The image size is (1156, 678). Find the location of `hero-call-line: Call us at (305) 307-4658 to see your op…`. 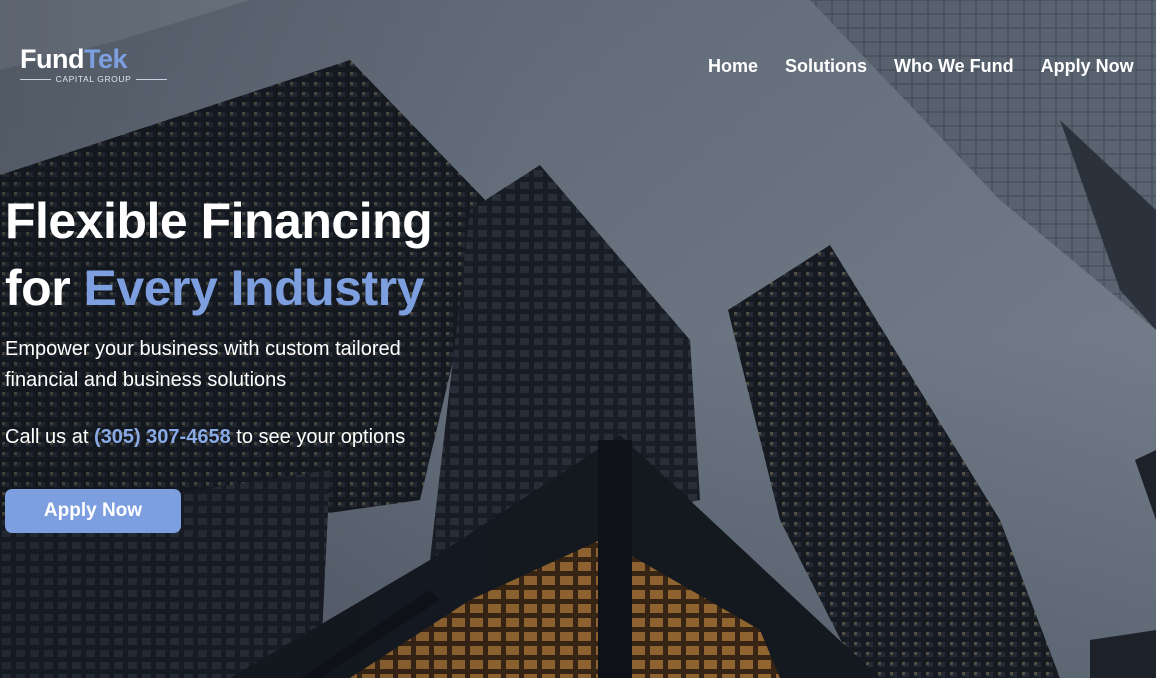

hero-call-line: Call us at (305) 307-4658 to see your op… is located at coordinates (245, 437).